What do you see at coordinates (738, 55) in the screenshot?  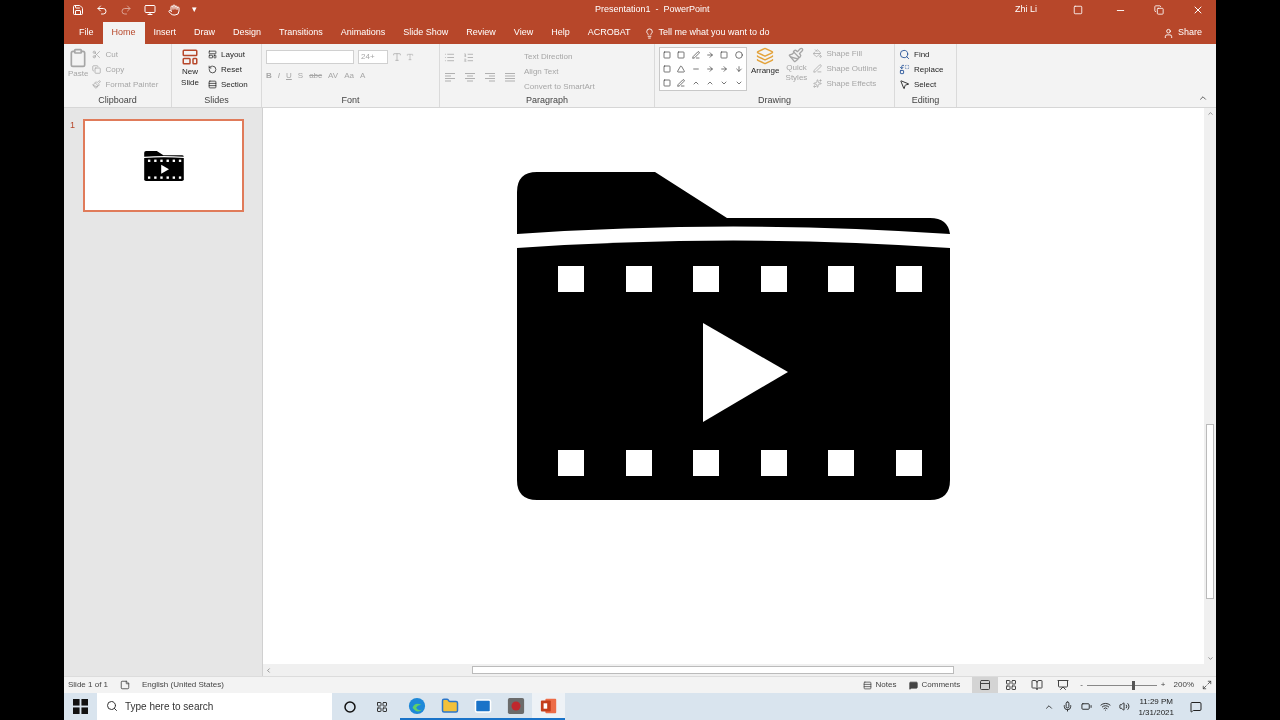 I see `oval-shape-icon` at bounding box center [738, 55].